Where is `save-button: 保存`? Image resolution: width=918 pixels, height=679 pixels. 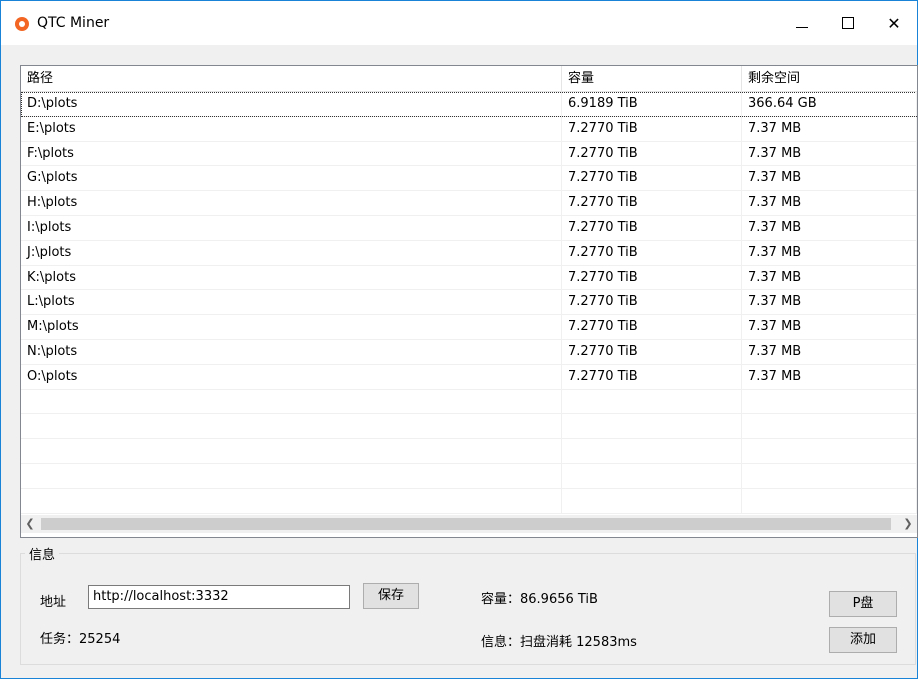
save-button: 保存 is located at coordinates (391, 596).